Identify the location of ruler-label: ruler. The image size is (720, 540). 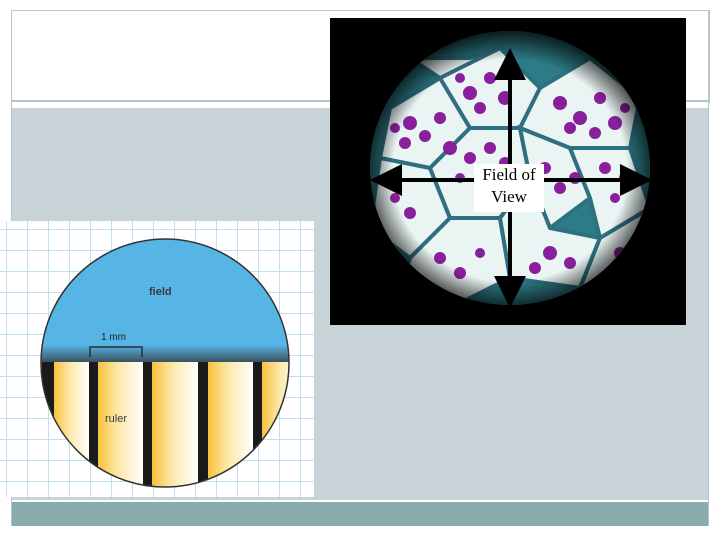
(116, 419).